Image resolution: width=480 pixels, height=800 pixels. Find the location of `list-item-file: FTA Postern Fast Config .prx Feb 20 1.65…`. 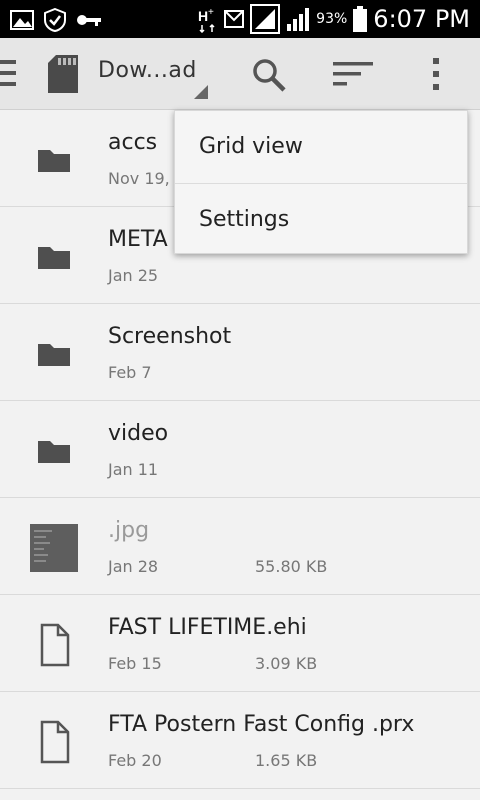

list-item-file: FTA Postern Fast Config .prx Feb 20 1.65… is located at coordinates (240, 740).